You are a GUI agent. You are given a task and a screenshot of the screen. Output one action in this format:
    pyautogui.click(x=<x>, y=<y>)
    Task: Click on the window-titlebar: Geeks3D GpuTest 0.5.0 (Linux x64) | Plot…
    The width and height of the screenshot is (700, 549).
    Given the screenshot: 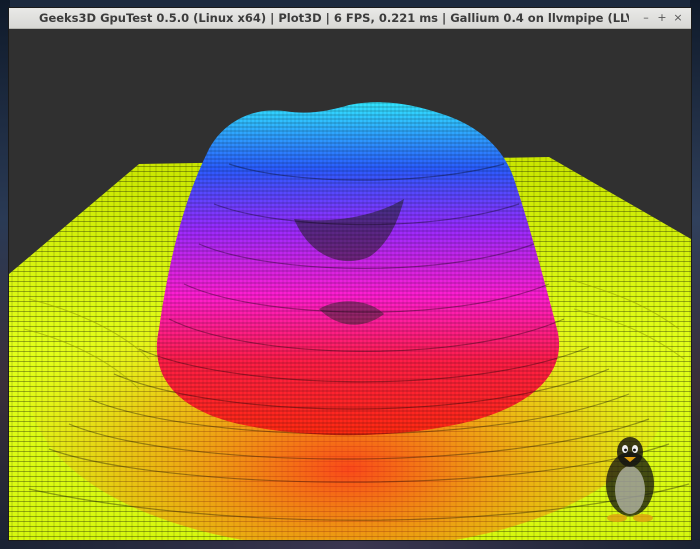 What is the action you would take?
    pyautogui.click(x=350, y=18)
    